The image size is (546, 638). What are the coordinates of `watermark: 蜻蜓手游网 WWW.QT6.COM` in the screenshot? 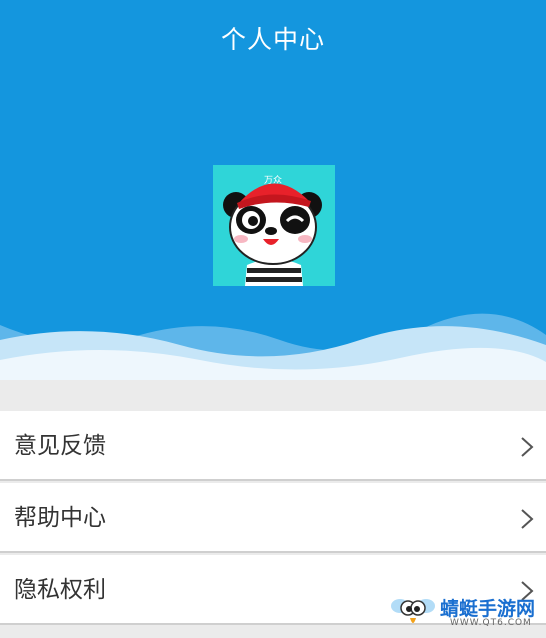 It's located at (465, 613).